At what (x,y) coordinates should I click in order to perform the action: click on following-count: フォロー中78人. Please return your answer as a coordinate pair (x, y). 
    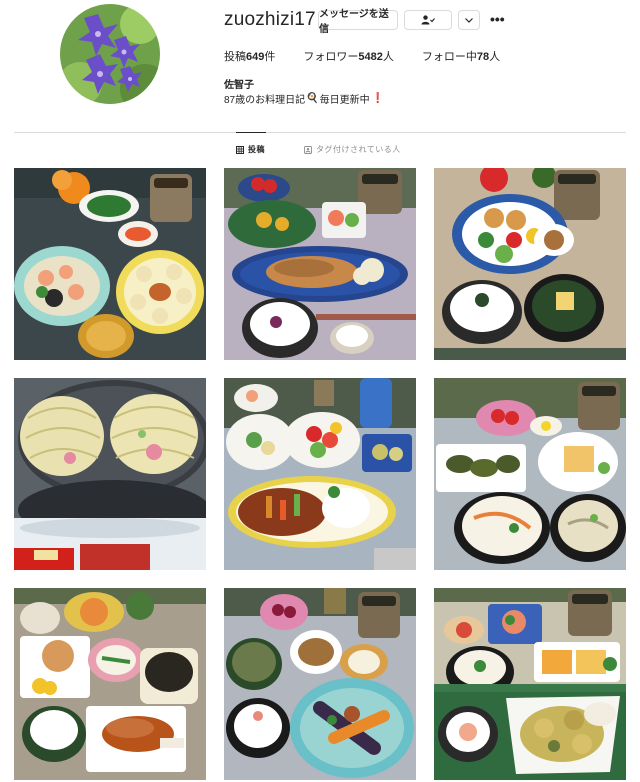
    Looking at the image, I should click on (461, 56).